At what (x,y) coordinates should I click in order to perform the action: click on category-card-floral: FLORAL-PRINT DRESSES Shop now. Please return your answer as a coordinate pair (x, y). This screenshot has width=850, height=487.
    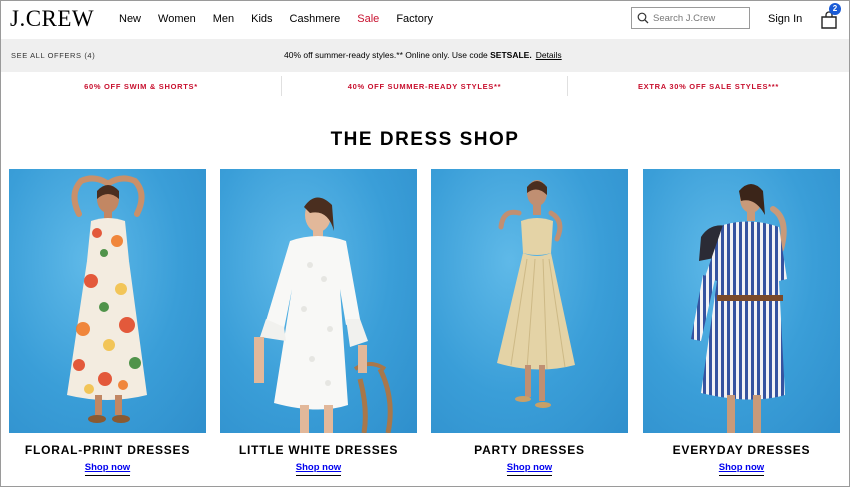
    Looking at the image, I should click on (107, 322).